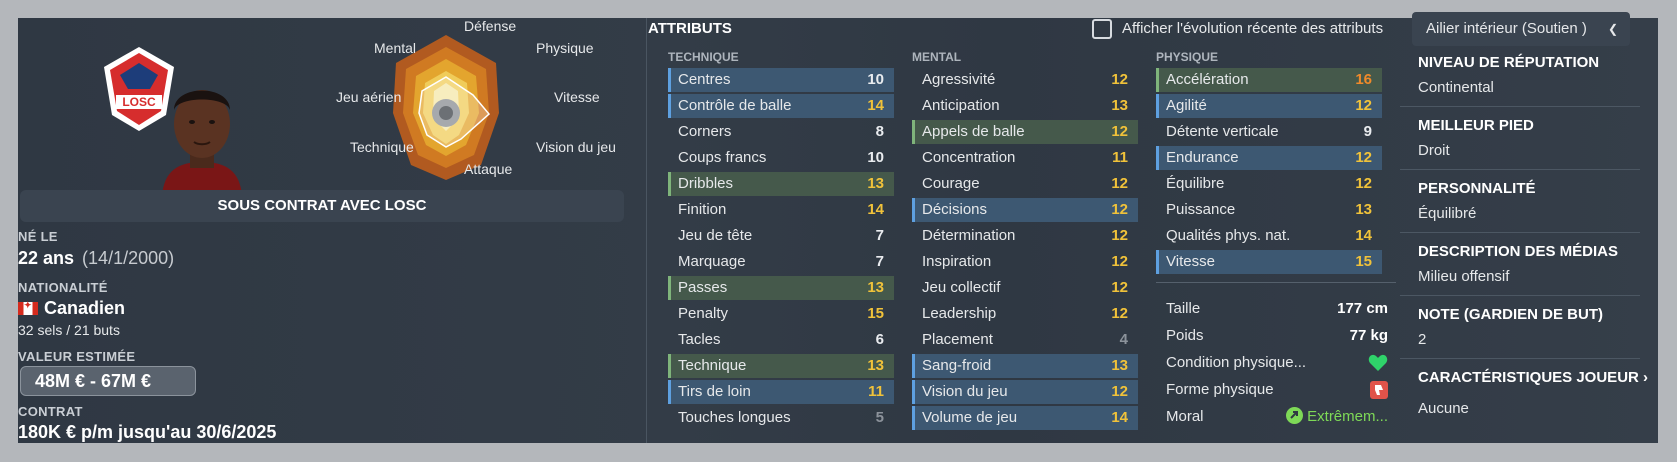 The height and width of the screenshot is (462, 1677). Describe the element at coordinates (1277, 390) in the screenshot. I see `form-row: Forme physique` at that location.